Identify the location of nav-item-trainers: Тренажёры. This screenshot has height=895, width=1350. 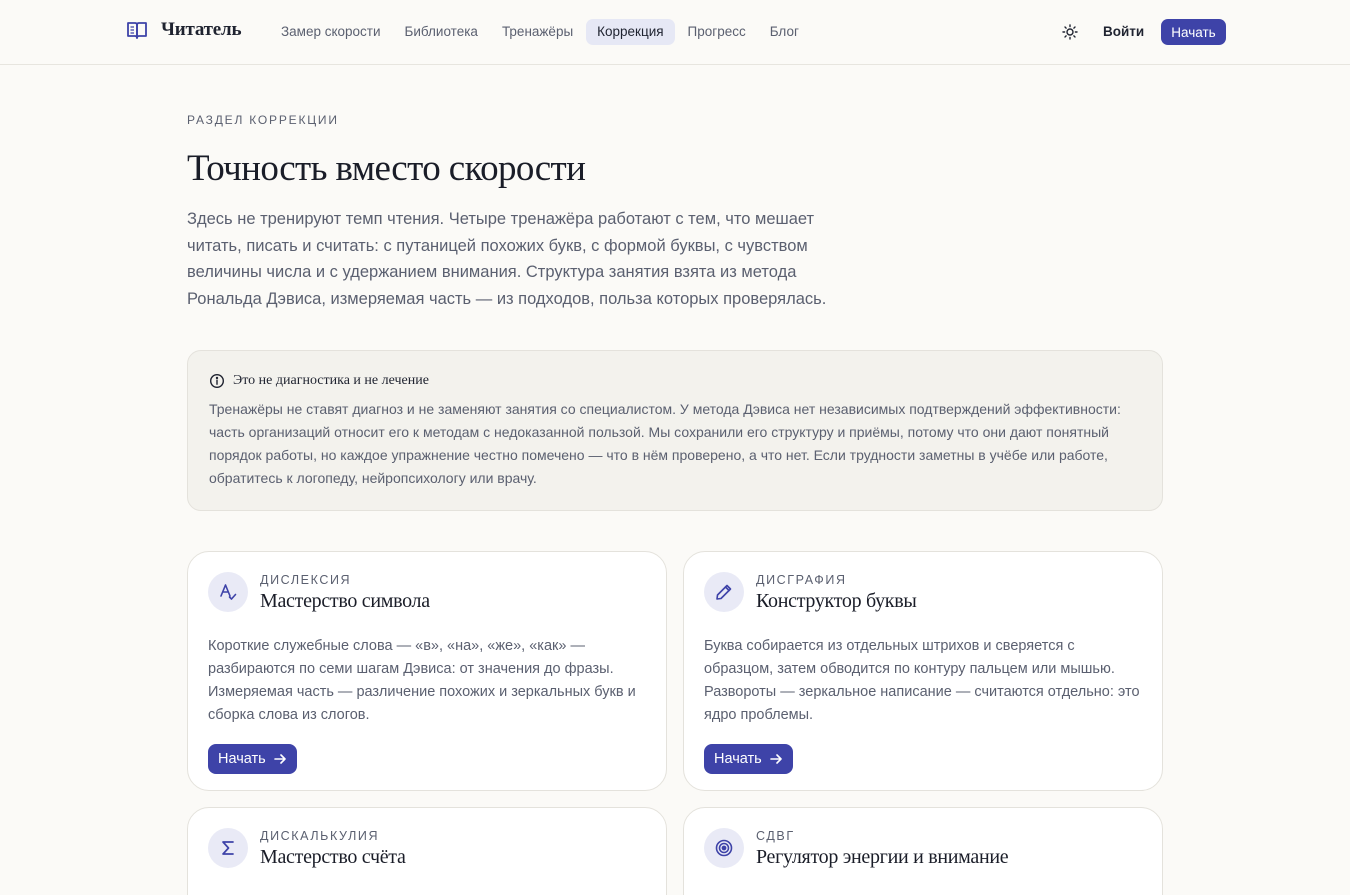
(537, 32).